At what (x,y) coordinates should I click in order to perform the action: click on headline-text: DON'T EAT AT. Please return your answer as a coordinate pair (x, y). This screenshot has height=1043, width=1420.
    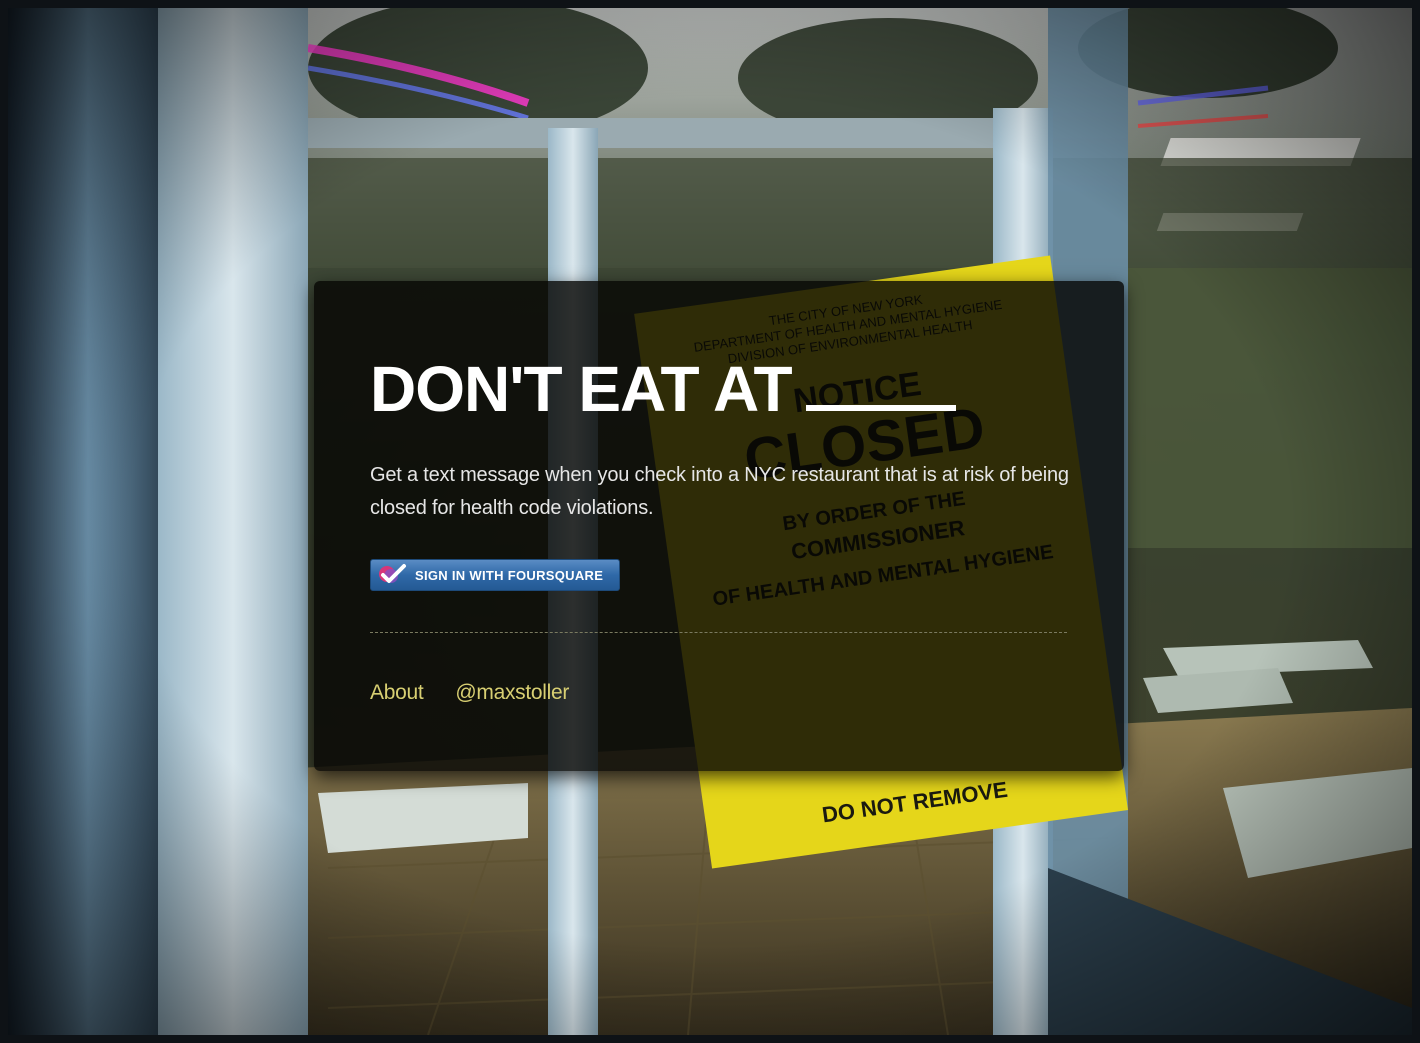
    Looking at the image, I should click on (581, 389).